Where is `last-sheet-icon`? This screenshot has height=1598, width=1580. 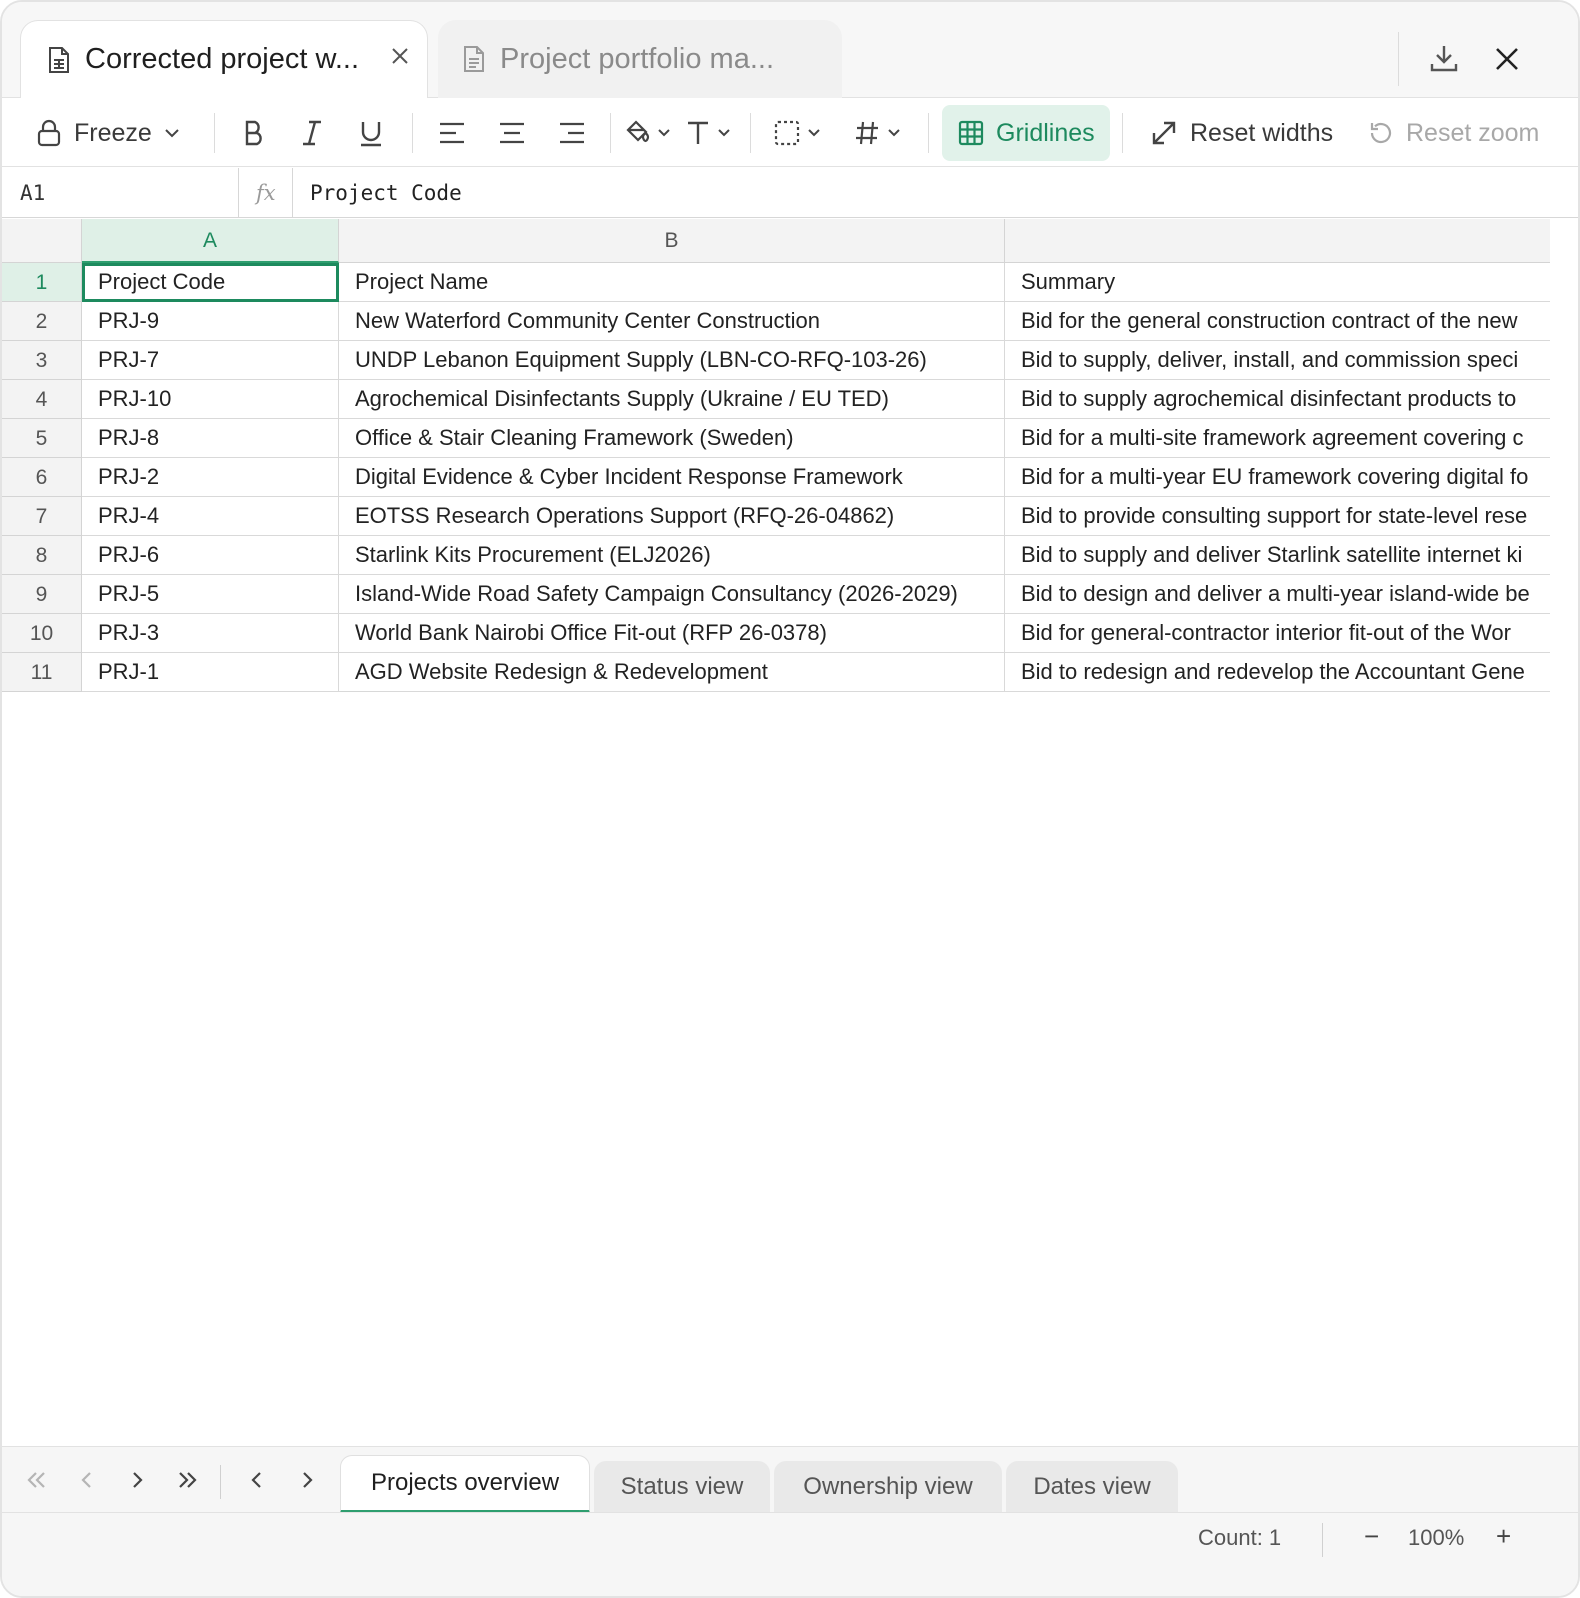 last-sheet-icon is located at coordinates (187, 1480).